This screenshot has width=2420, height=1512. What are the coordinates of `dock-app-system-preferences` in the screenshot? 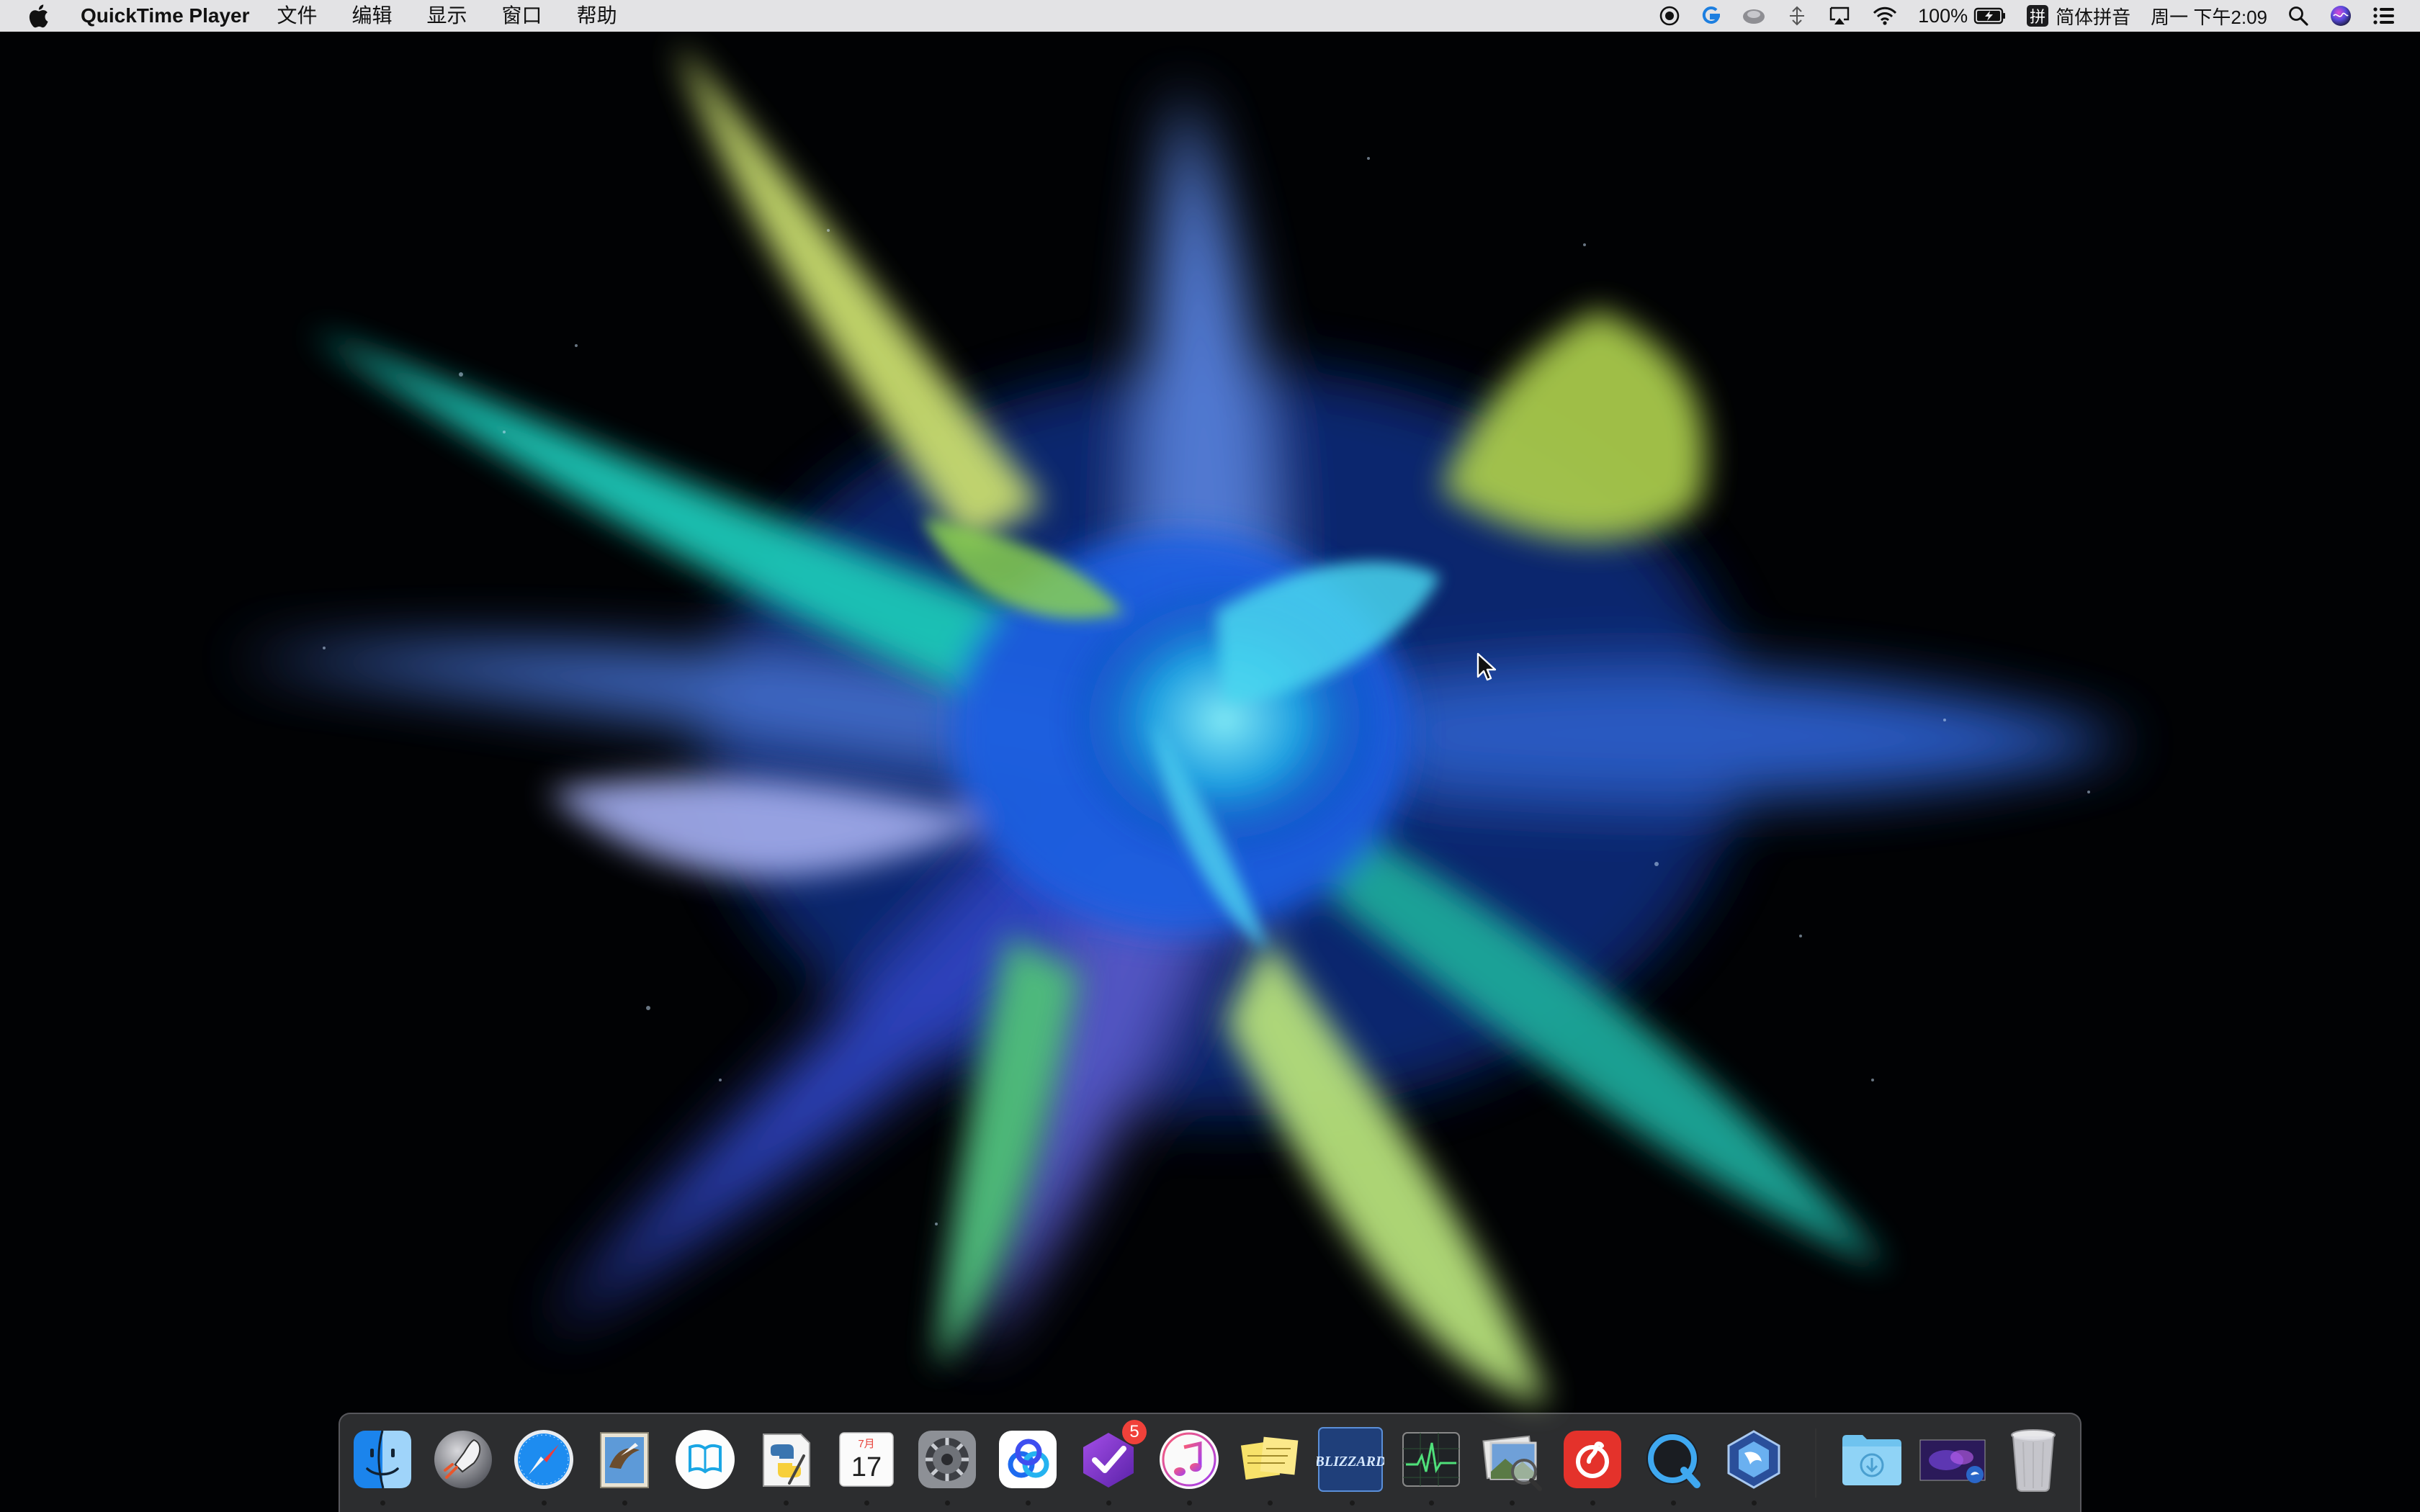 It's located at (947, 1459).